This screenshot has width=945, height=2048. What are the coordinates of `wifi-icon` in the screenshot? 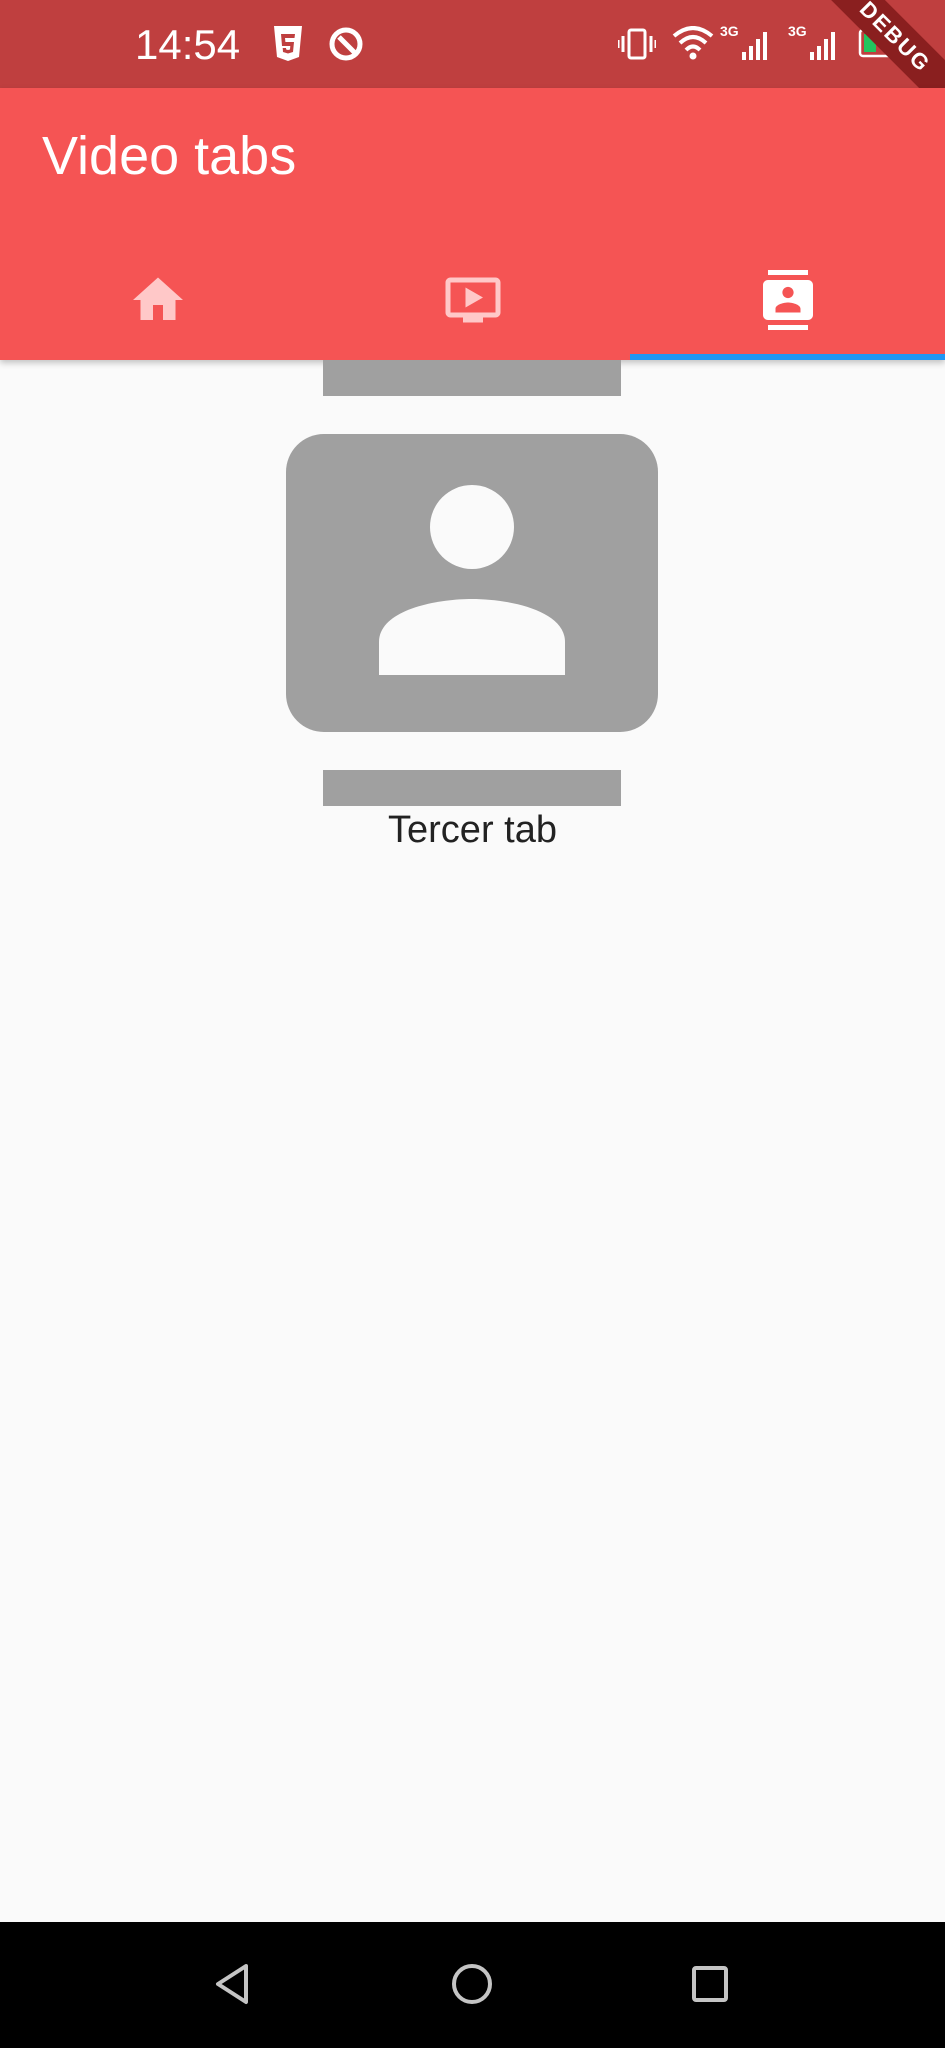 It's located at (693, 43).